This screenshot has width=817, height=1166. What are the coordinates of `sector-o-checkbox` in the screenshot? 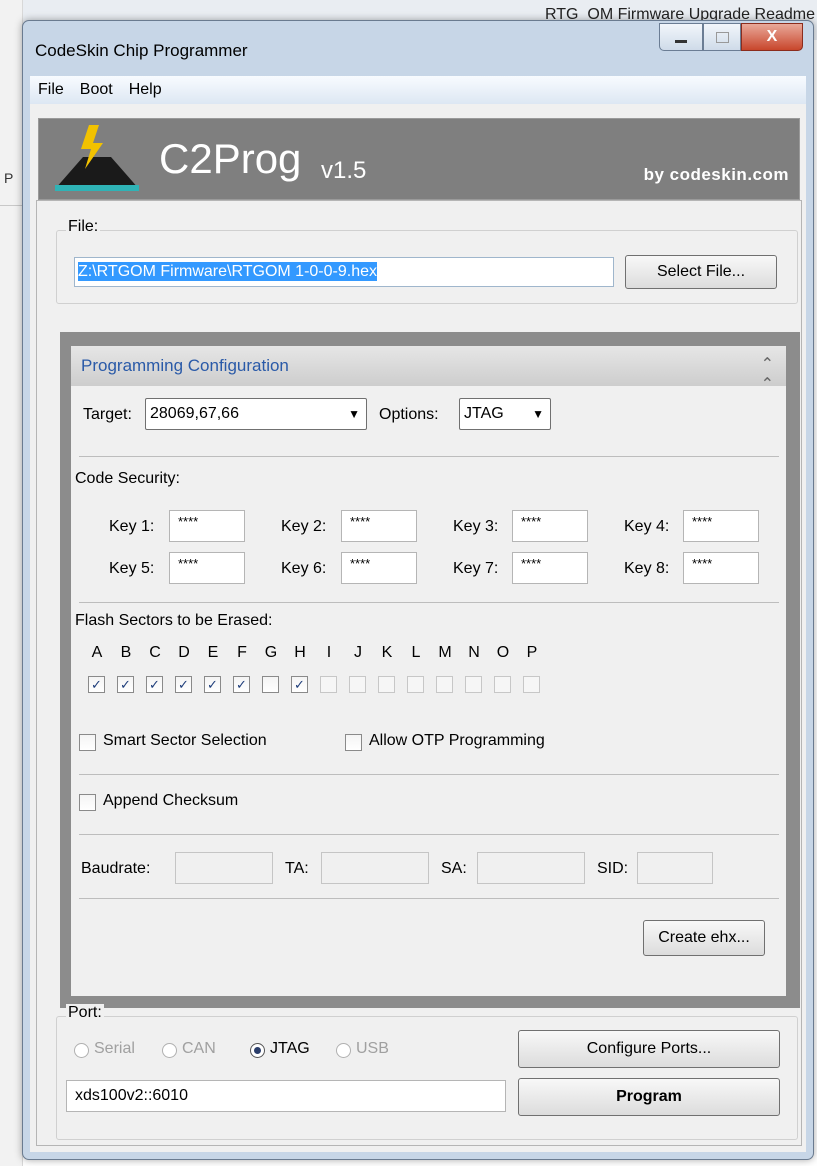 It's located at (502, 684).